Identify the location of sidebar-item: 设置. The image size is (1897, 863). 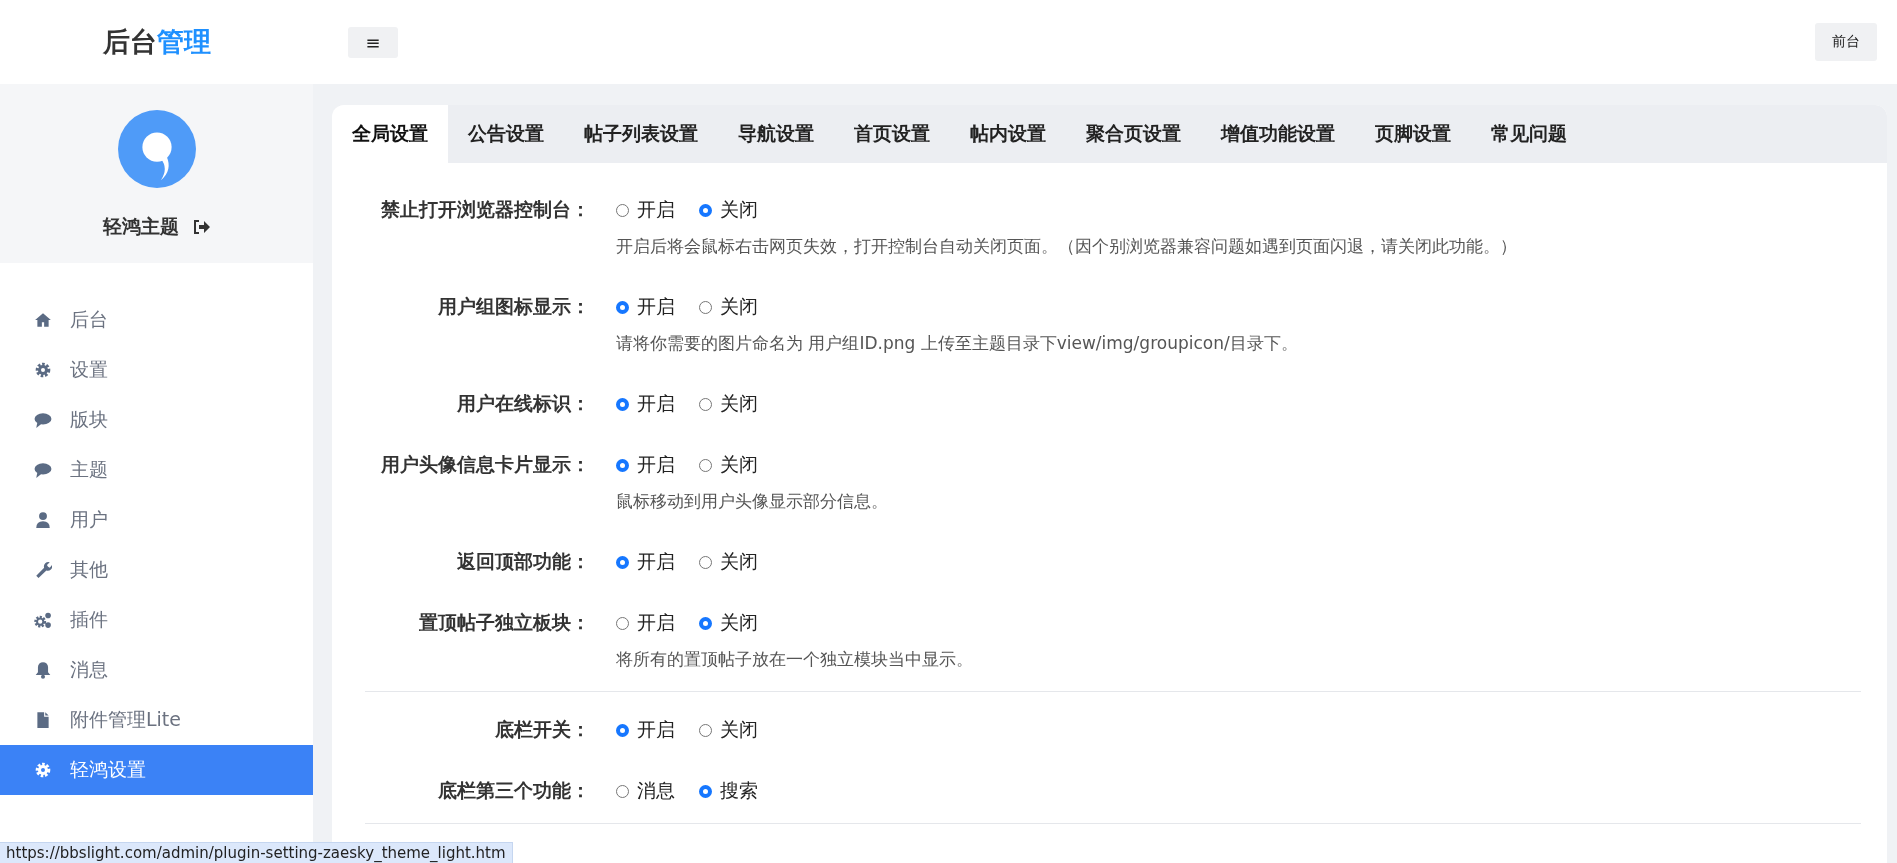
(156, 370).